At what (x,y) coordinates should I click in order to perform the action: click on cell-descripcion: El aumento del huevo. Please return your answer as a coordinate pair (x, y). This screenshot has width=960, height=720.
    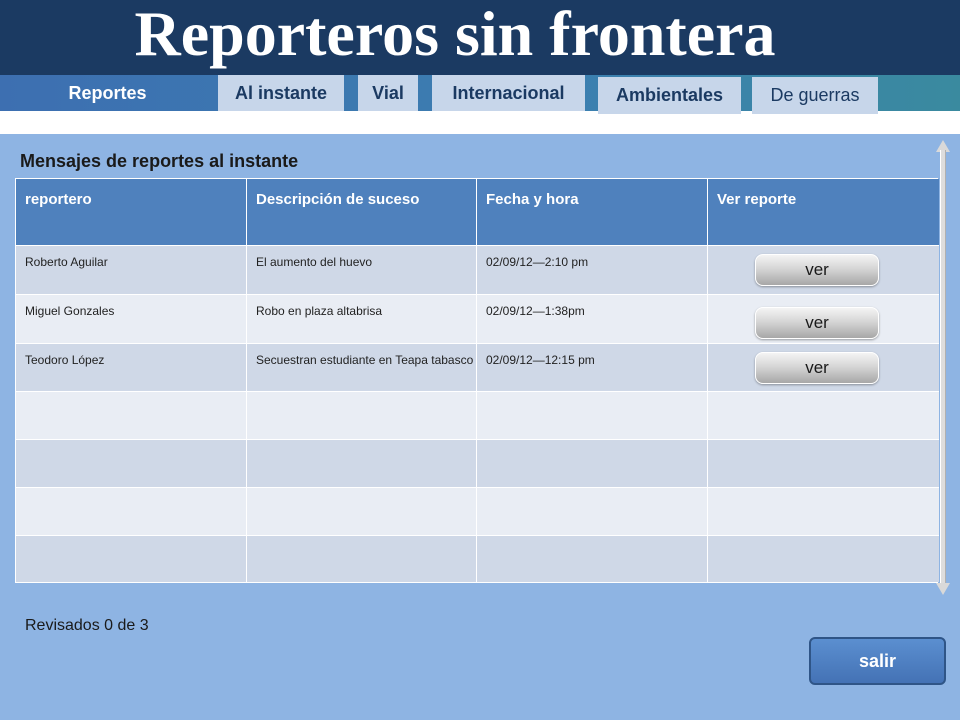
    Looking at the image, I should click on (362, 270).